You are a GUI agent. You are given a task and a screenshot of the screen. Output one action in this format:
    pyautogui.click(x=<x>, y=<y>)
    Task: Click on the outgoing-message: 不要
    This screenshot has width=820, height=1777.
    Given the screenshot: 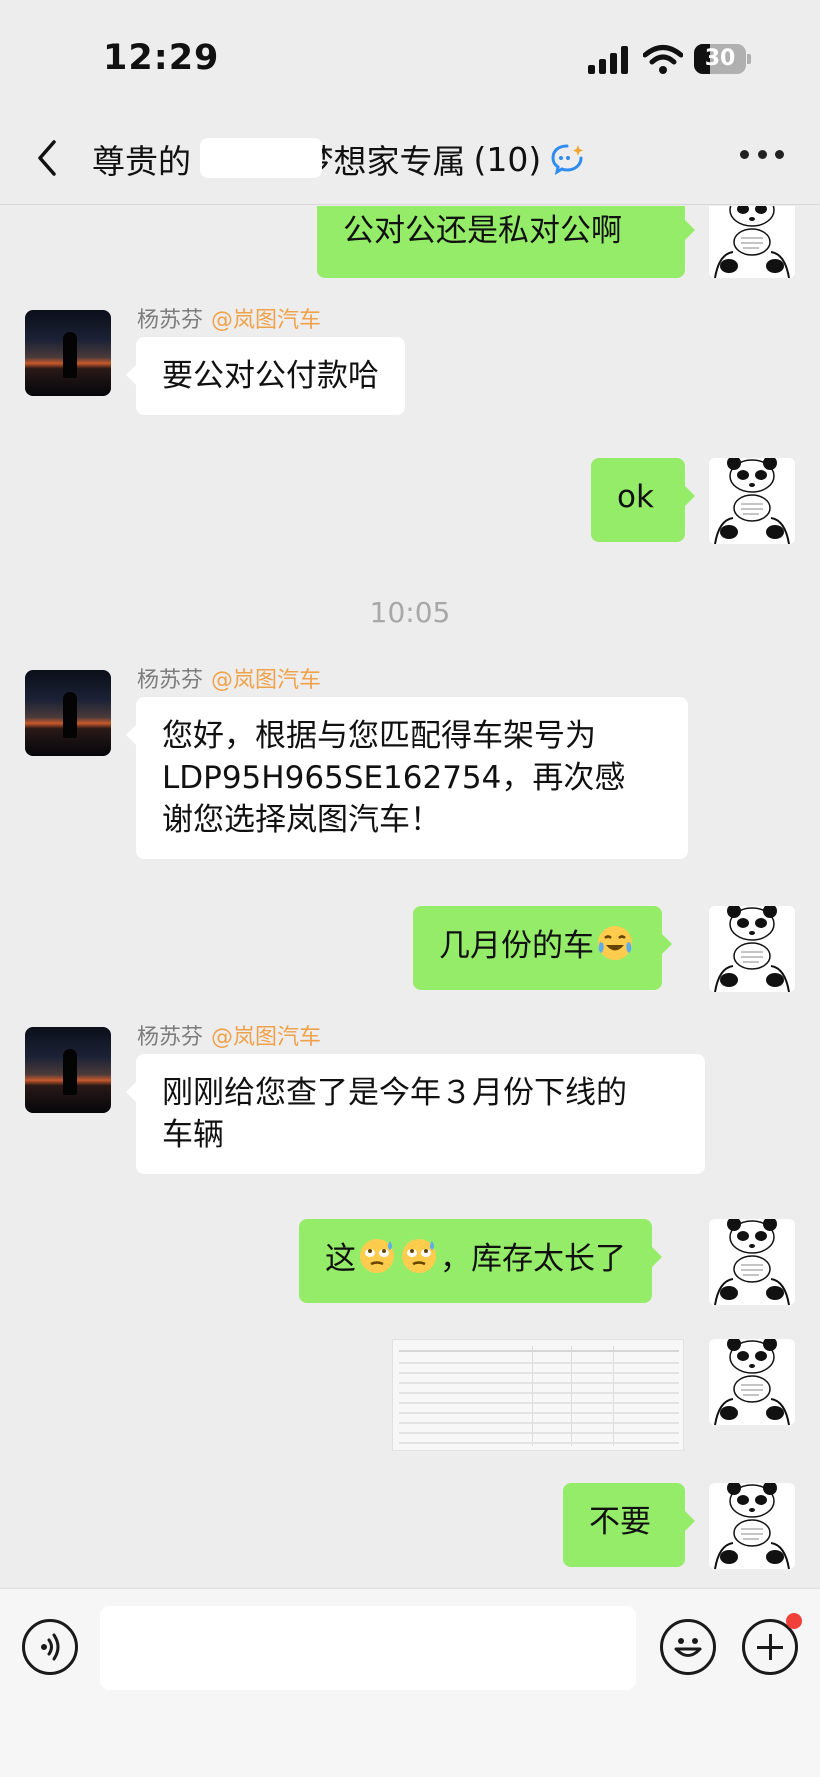 What is the action you would take?
    pyautogui.click(x=629, y=1525)
    